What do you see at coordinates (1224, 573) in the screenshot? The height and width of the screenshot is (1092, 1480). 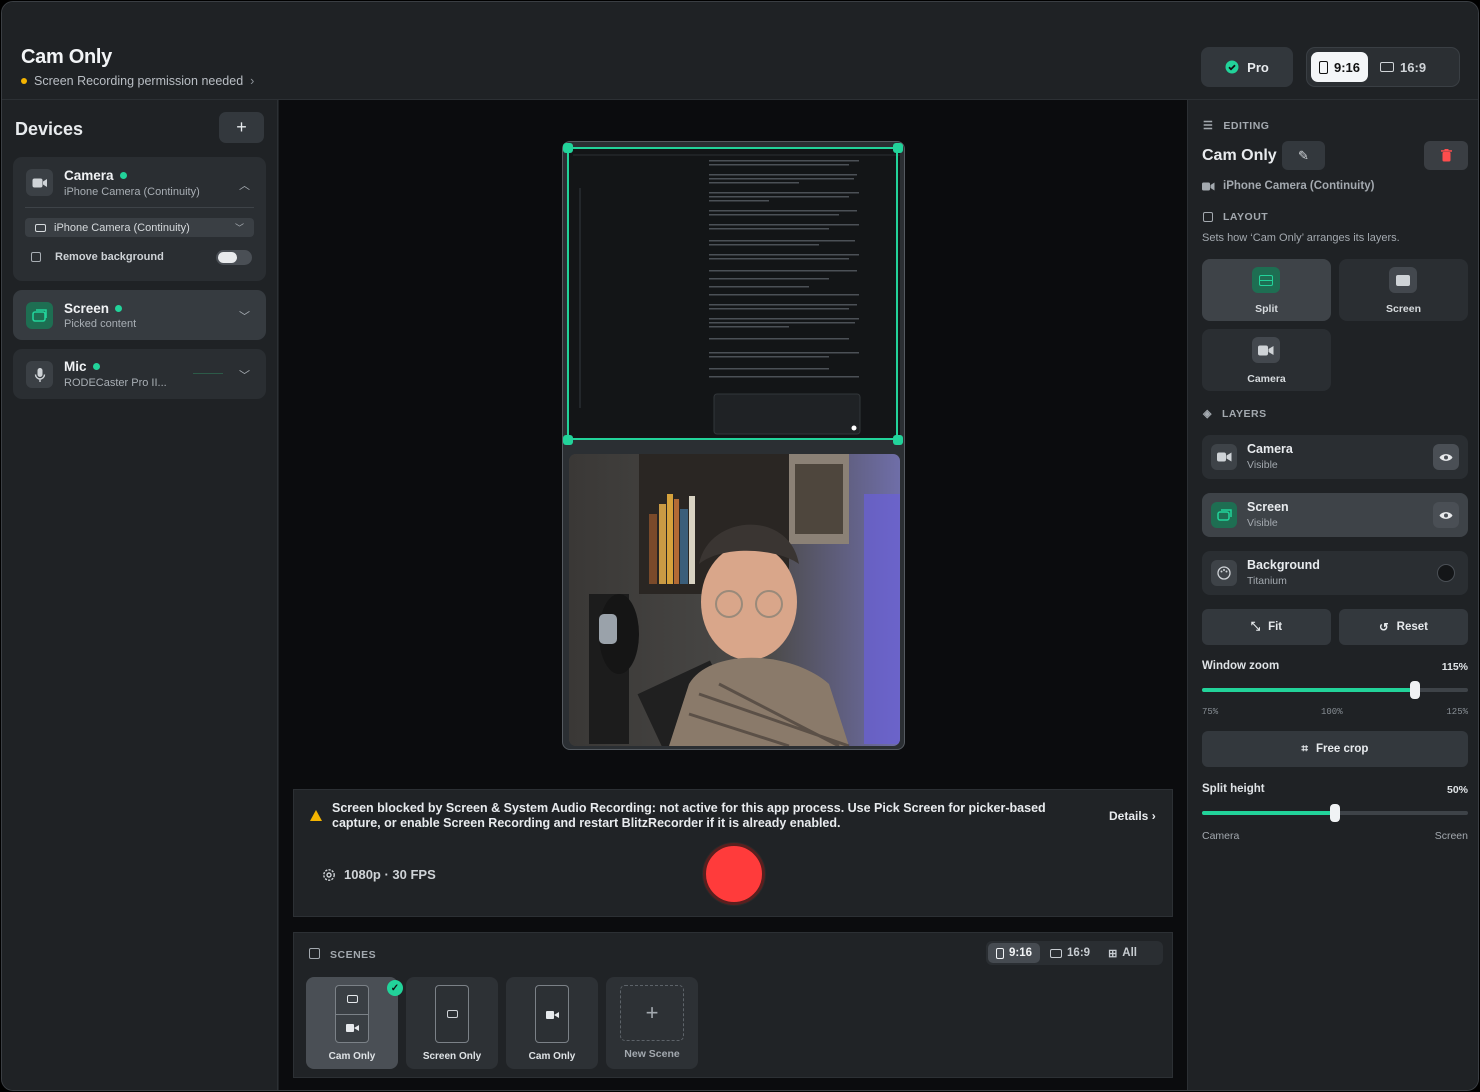 I see `palette-icon` at bounding box center [1224, 573].